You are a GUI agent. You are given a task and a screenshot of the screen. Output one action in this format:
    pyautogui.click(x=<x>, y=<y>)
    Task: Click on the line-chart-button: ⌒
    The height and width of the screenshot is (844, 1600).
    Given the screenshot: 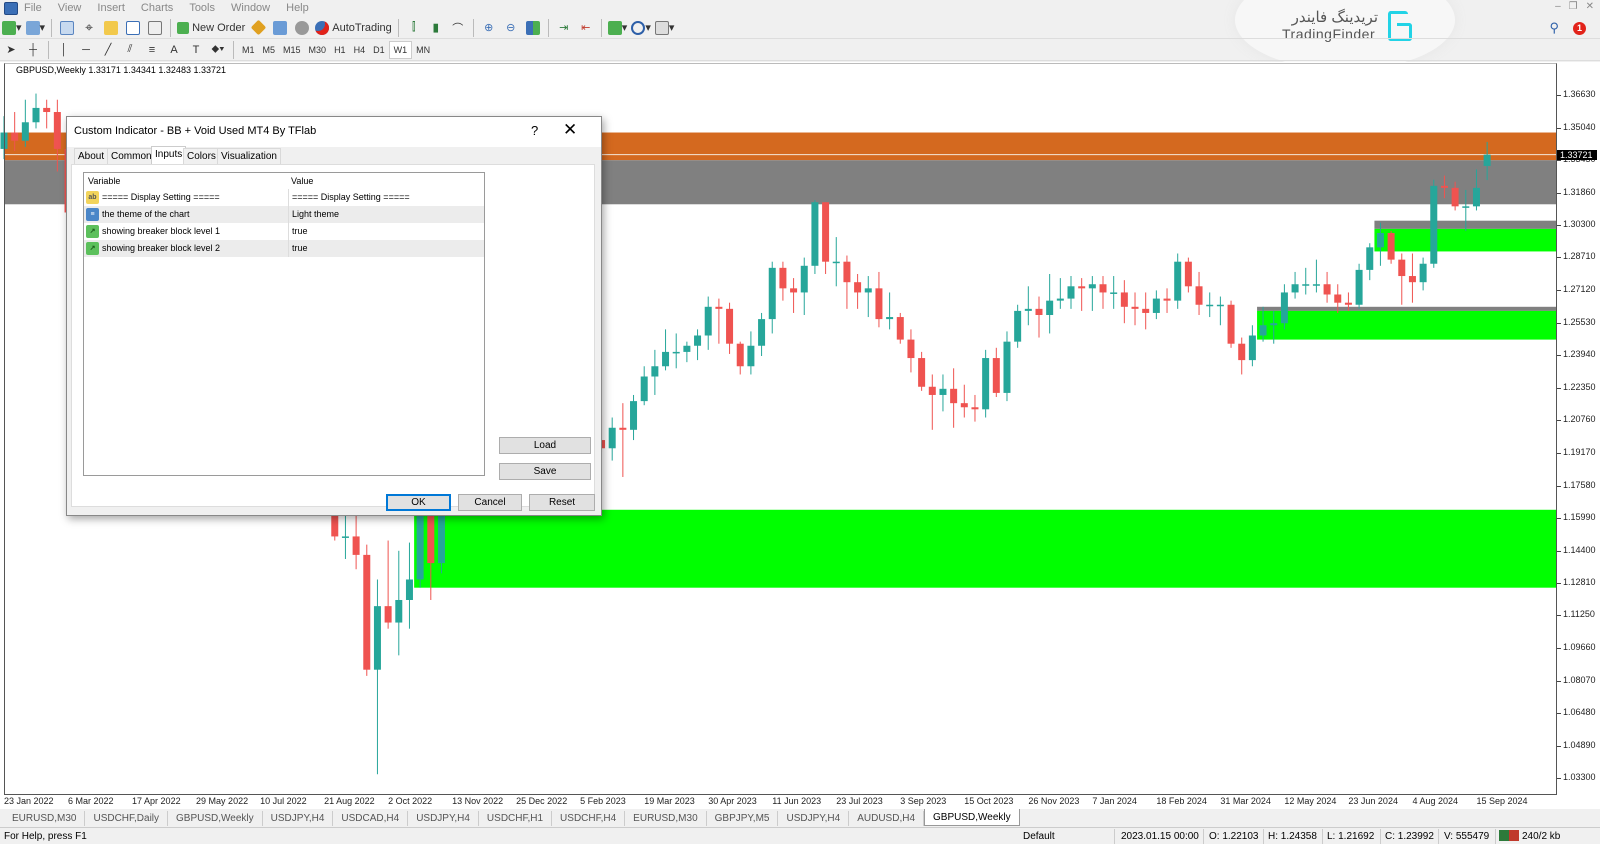 What is the action you would take?
    pyautogui.click(x=458, y=28)
    